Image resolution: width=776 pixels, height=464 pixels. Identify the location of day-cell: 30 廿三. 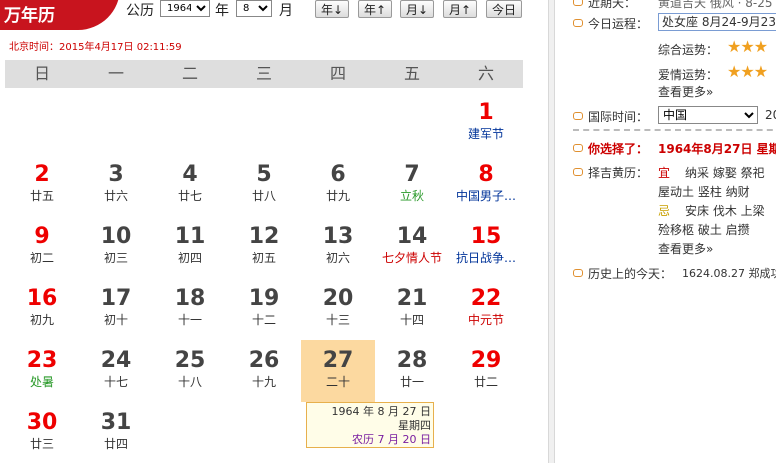
(42, 433).